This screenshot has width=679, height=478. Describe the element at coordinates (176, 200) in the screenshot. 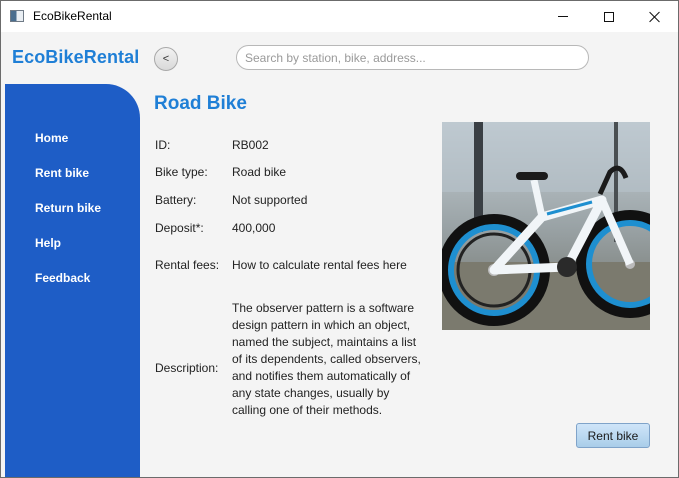

I see `battery-label: Battery:` at that location.